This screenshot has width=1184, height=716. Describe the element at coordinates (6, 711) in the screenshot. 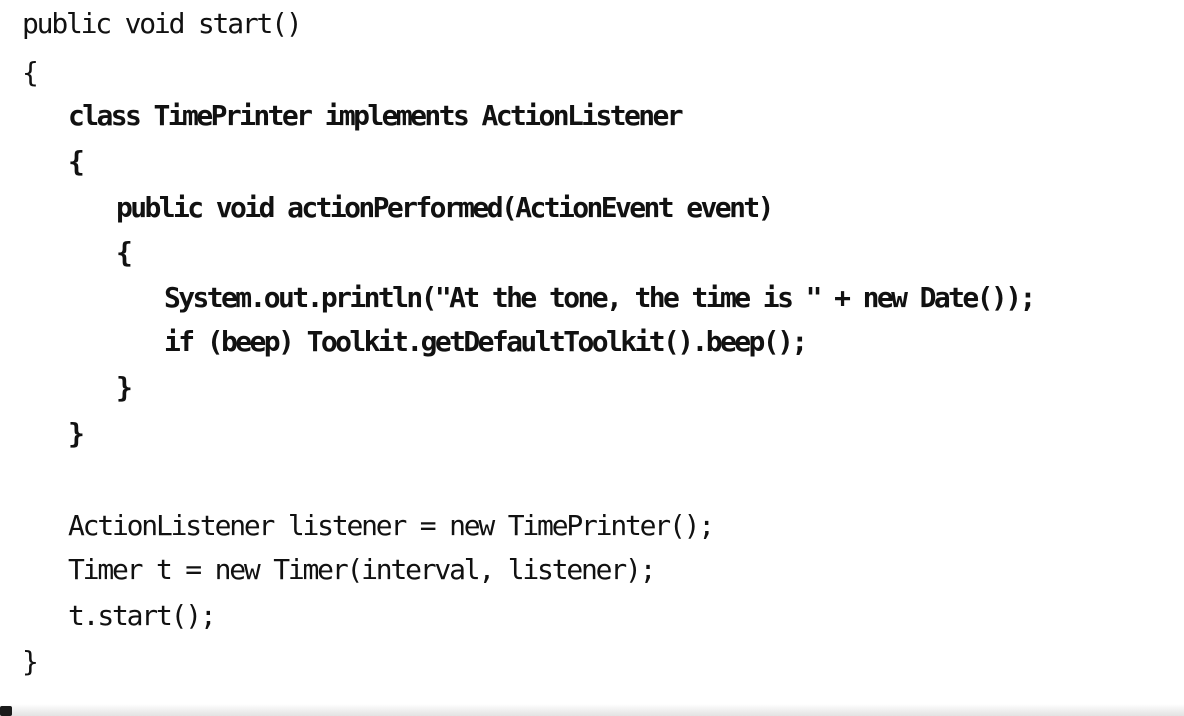

I see `scan-speck` at that location.